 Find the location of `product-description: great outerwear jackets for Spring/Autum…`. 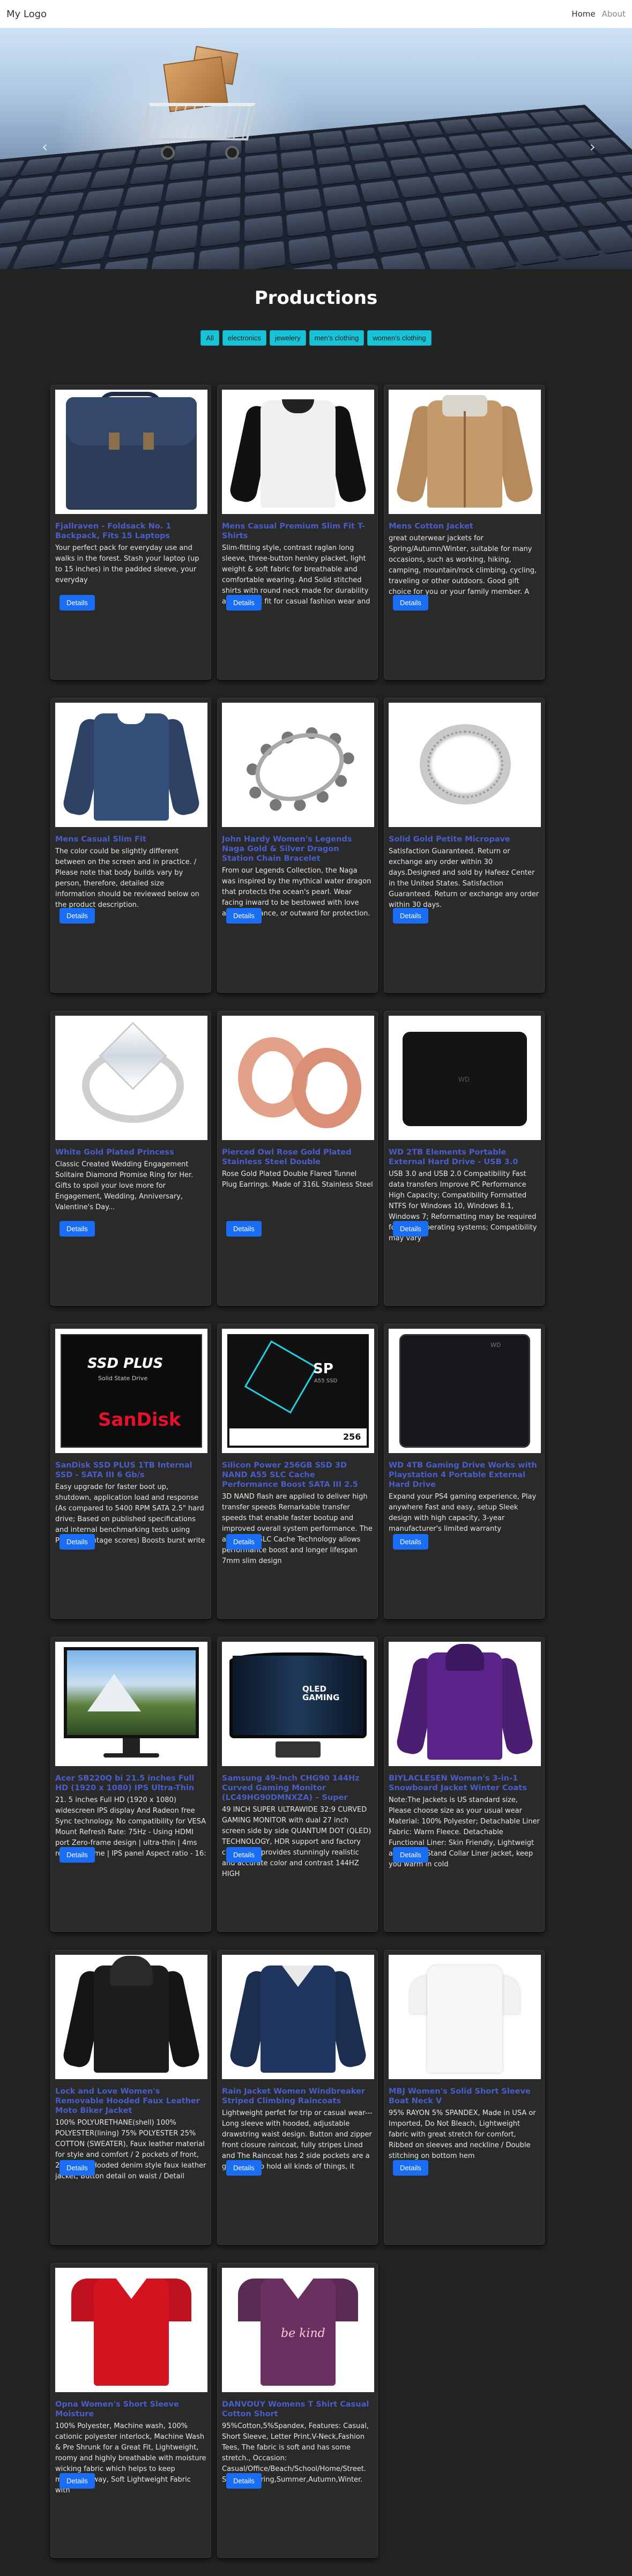

product-description: great outerwear jackets for Spring/Autum… is located at coordinates (463, 565).